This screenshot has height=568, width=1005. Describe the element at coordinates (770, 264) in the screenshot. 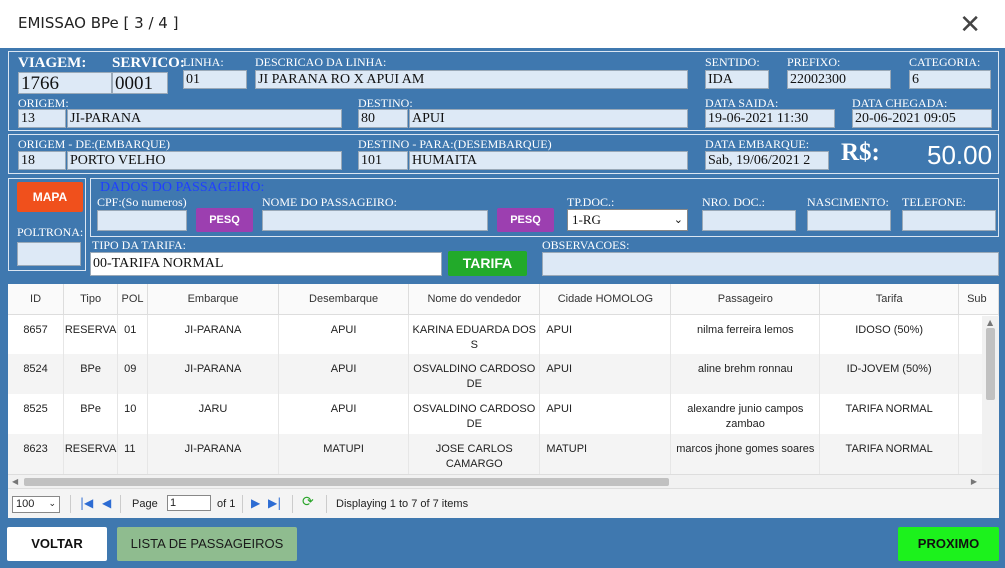

I see `observacoes-field` at that location.